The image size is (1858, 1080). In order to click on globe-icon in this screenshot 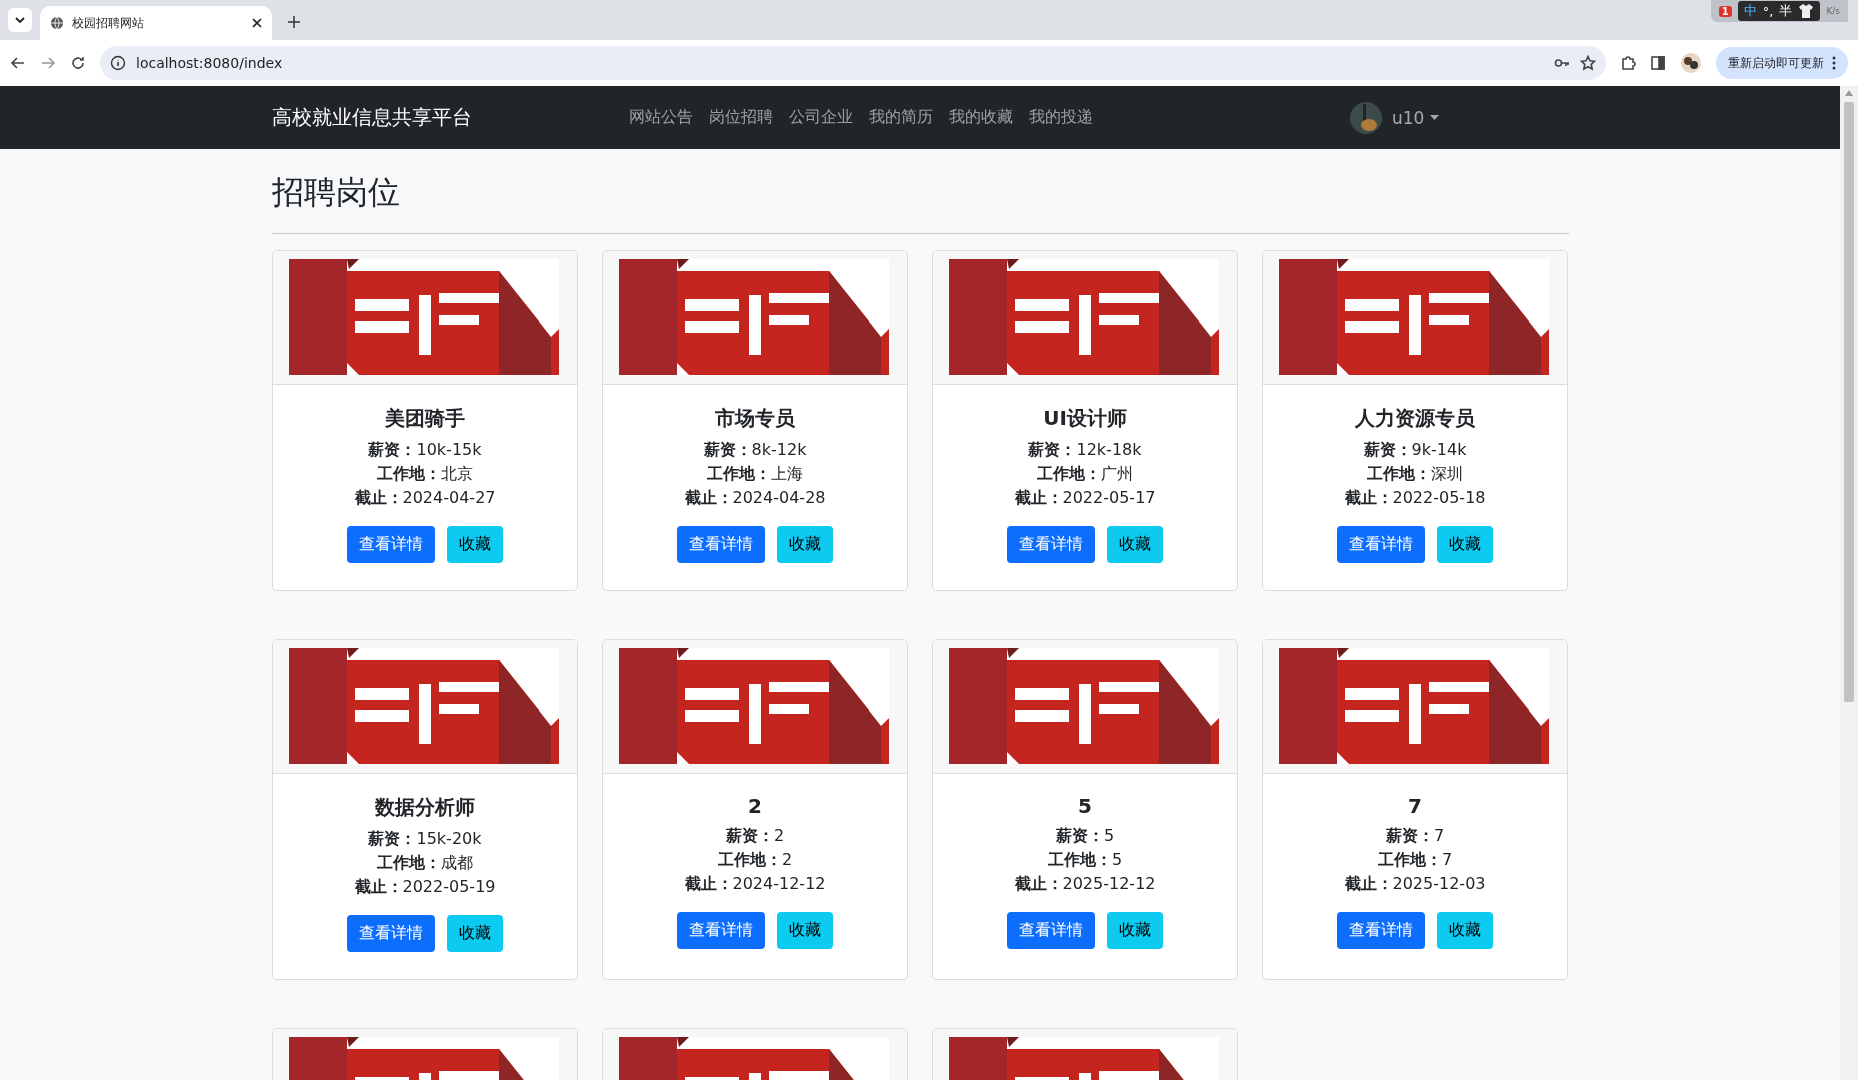, I will do `click(57, 23)`.